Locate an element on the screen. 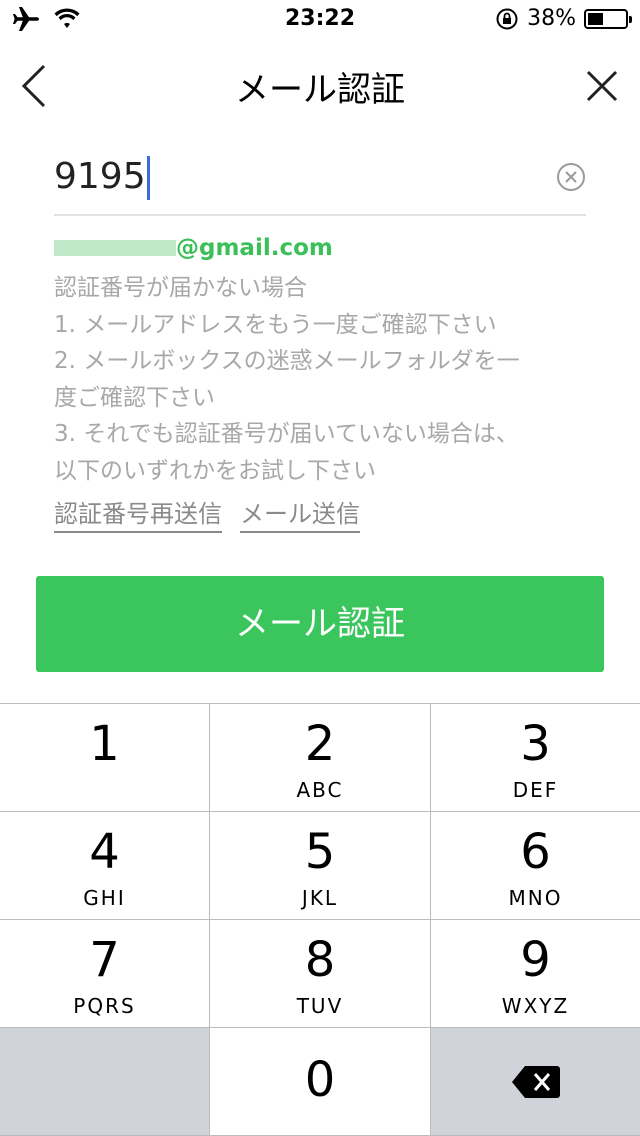 The width and height of the screenshot is (640, 1136). verification-code-field: 9195 is located at coordinates (320, 183).